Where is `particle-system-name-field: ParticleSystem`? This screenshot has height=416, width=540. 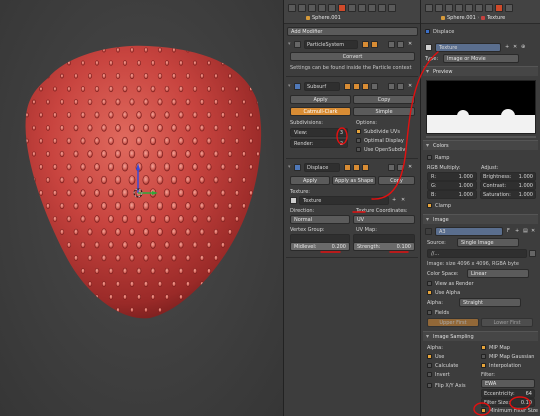 particle-system-name-field: ParticleSystem is located at coordinates (331, 44).